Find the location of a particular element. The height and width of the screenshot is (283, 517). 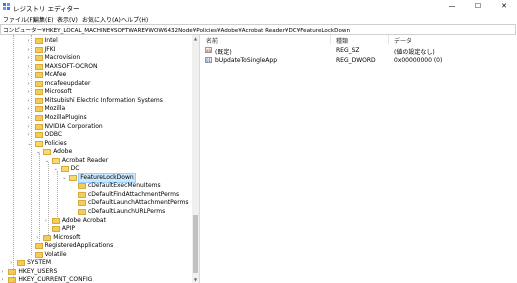

tree-item: › MAXSOFT-OCRON is located at coordinates (95, 67).